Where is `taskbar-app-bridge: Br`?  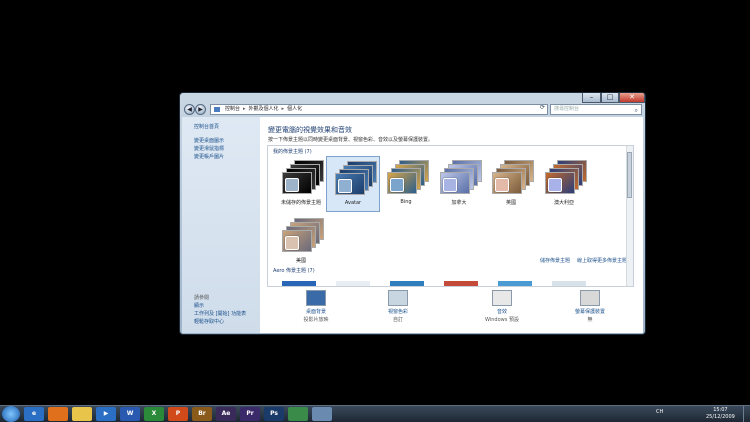
taskbar-app-bridge: Br is located at coordinates (202, 414).